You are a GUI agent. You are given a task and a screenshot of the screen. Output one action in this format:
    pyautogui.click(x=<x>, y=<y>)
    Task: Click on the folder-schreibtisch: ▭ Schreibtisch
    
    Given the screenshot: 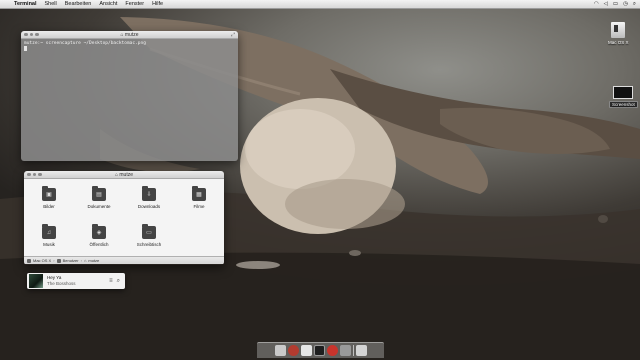 What is the action you would take?
    pyautogui.click(x=149, y=236)
    